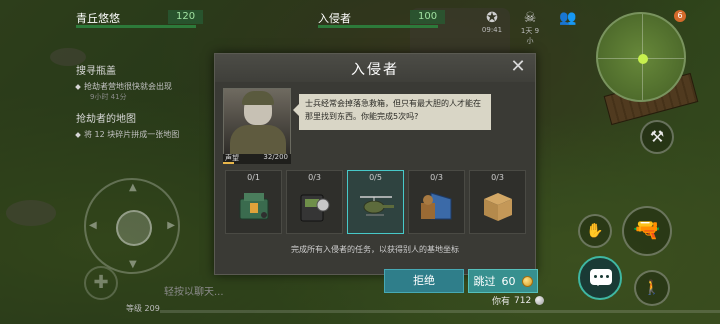 This screenshot has width=720, height=324. I want to click on npc-portrait, so click(257, 122).